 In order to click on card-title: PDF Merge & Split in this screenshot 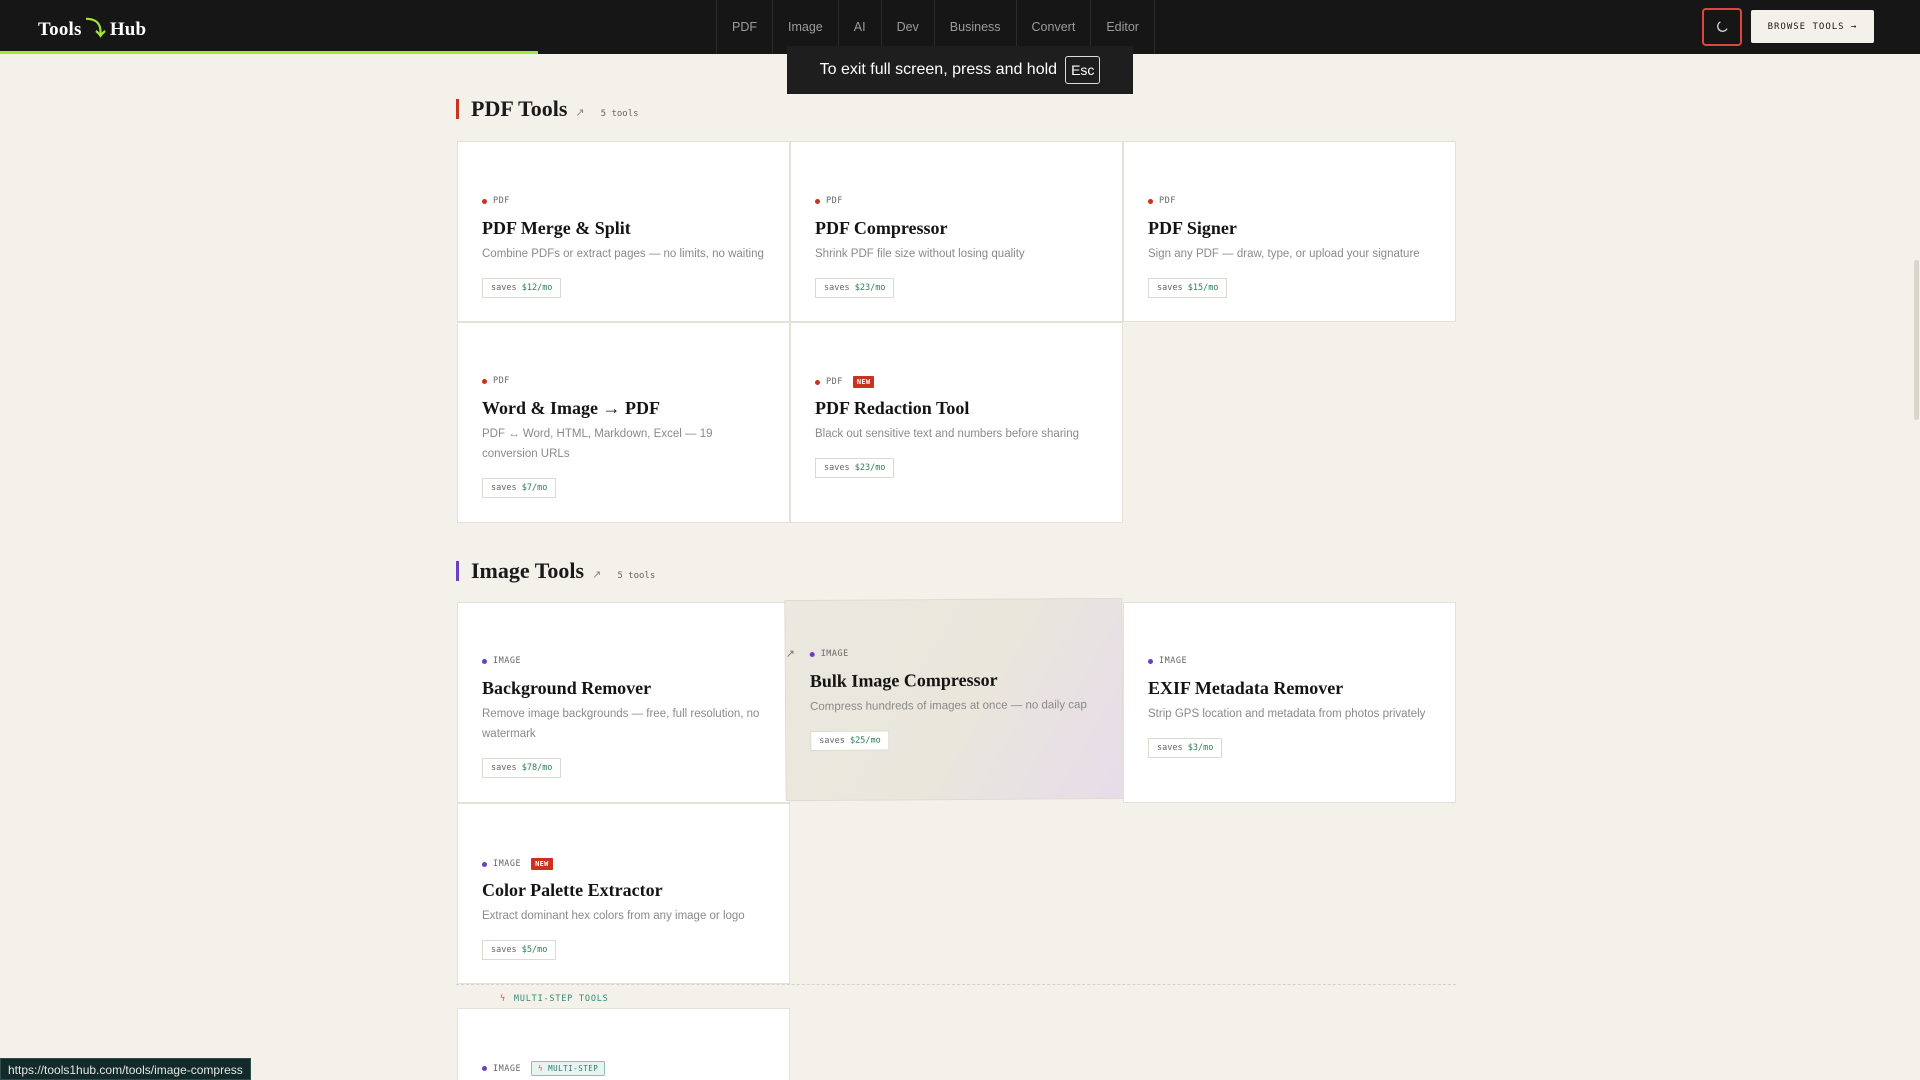, I will do `click(556, 228)`.